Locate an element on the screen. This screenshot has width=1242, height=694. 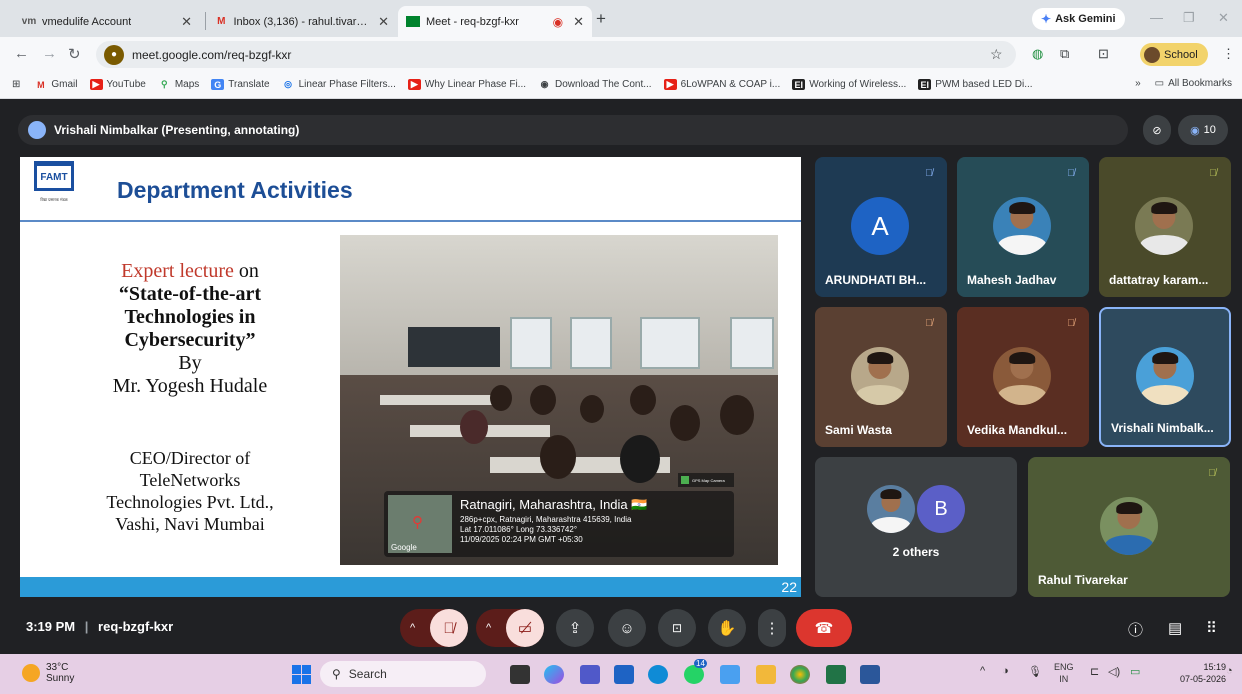
menu-kebab-icon: ⋮ is located at coordinates (1228, 54).